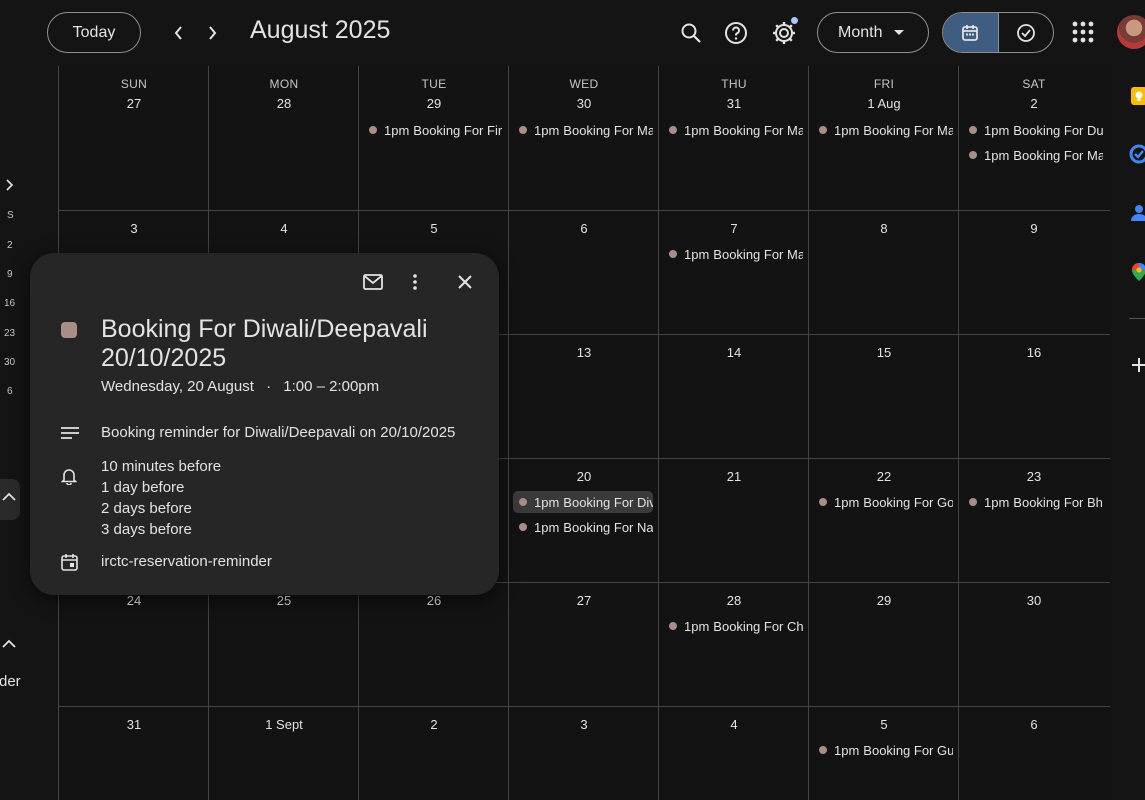 Image resolution: width=1145 pixels, height=800 pixels. I want to click on day-number: 26, so click(434, 600).